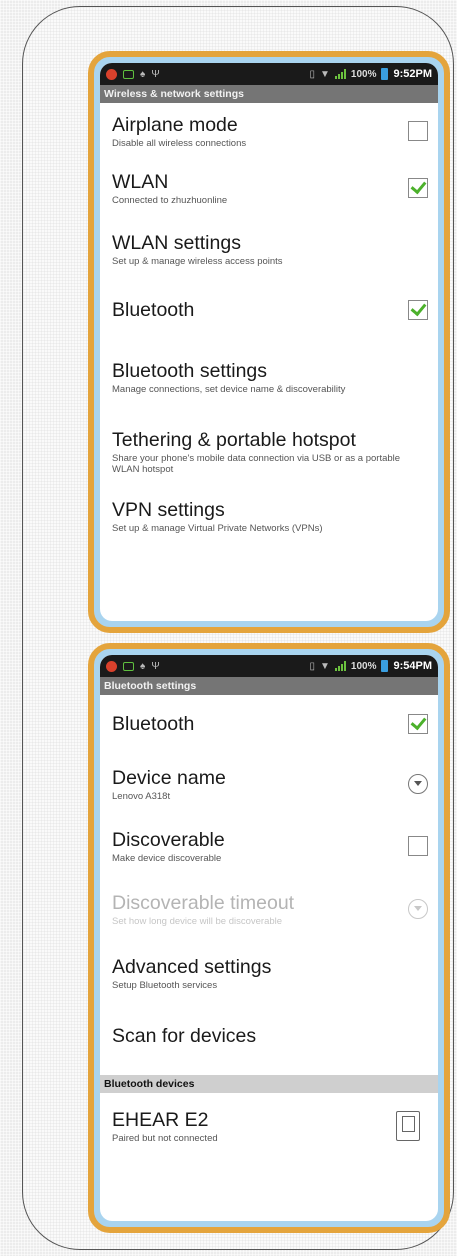 This screenshot has width=457, height=1256. Describe the element at coordinates (269, 784) in the screenshot. I see `setting-device-name: Device name Lenovo A318t` at that location.